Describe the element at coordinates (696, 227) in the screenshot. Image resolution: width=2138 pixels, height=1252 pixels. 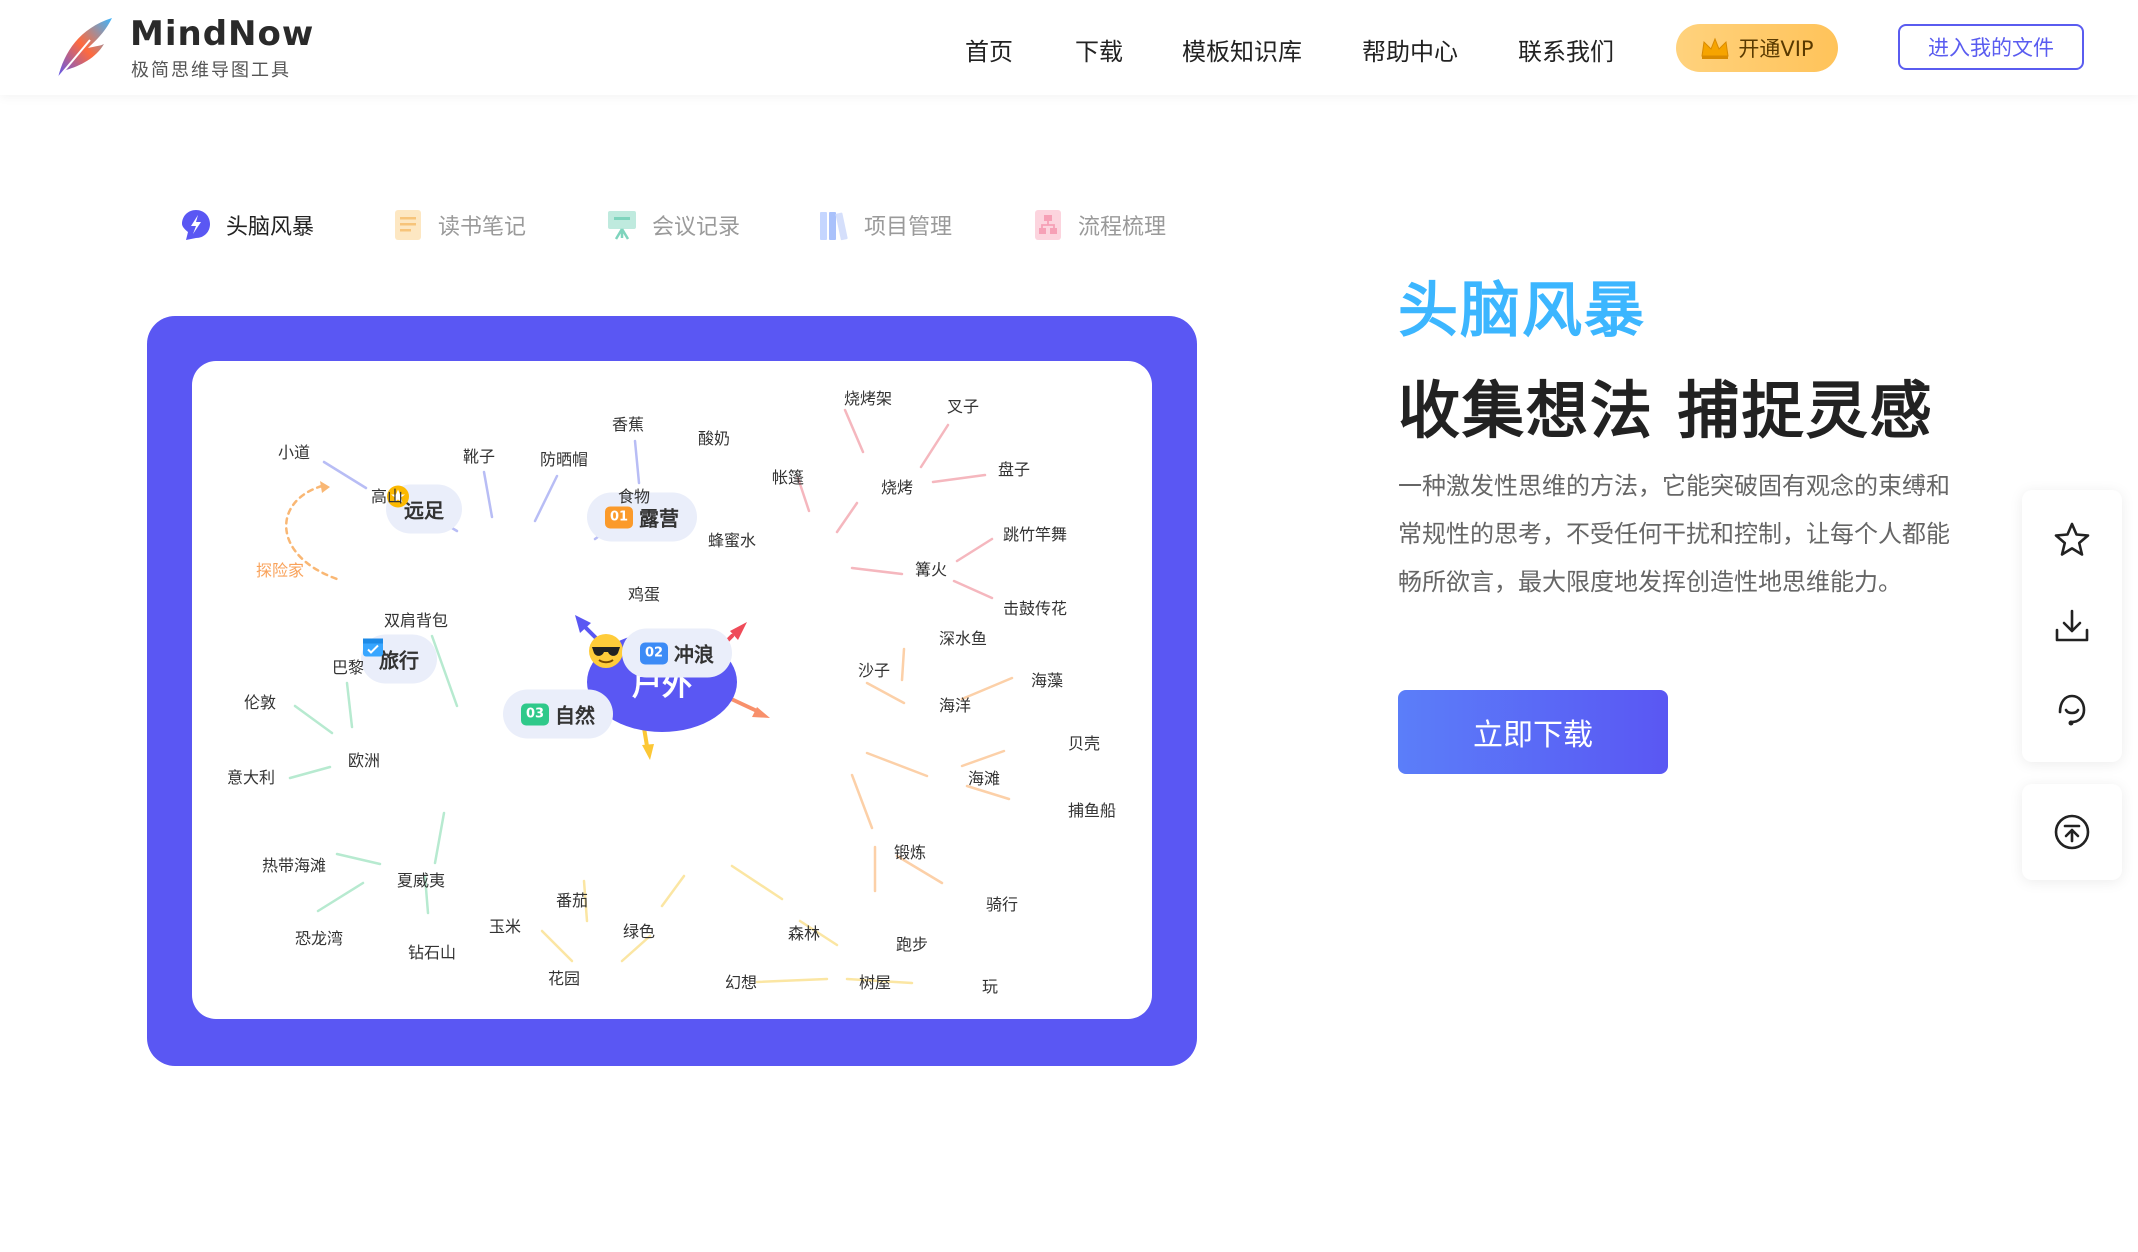
I see `tab-label: 会议记录` at that location.